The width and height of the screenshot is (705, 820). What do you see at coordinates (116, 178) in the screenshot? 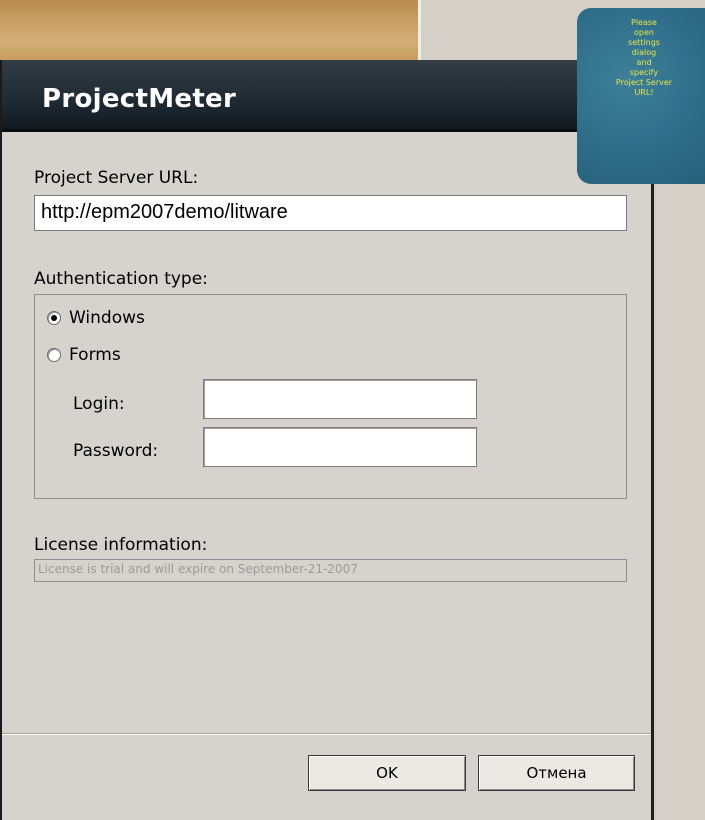
I see `server-url-label: Project Server URL:` at bounding box center [116, 178].